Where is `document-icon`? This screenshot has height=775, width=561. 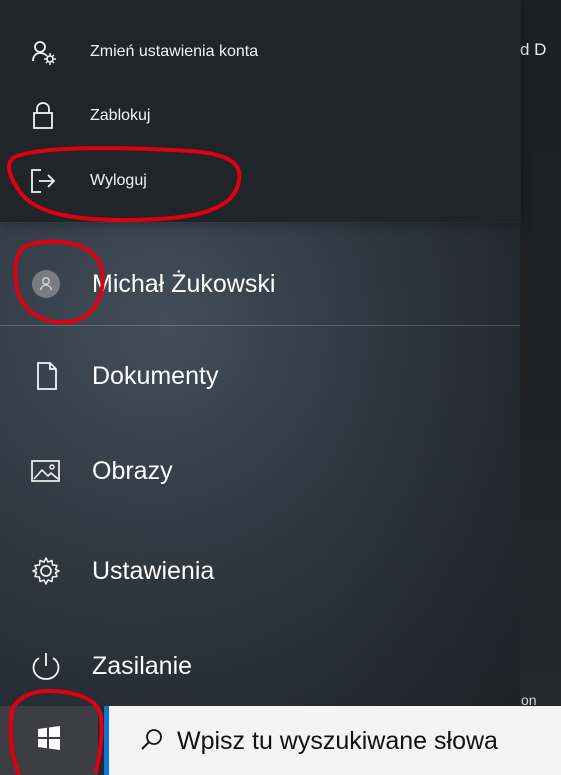
document-icon is located at coordinates (46, 376).